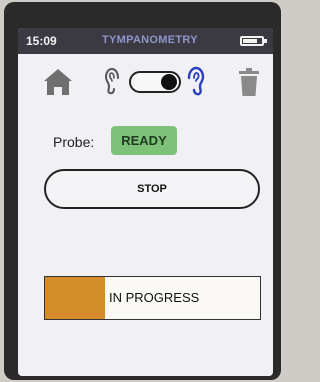 This screenshot has width=320, height=382. I want to click on status-bar: 15:09 TYMPANOMETRY, so click(145, 41).